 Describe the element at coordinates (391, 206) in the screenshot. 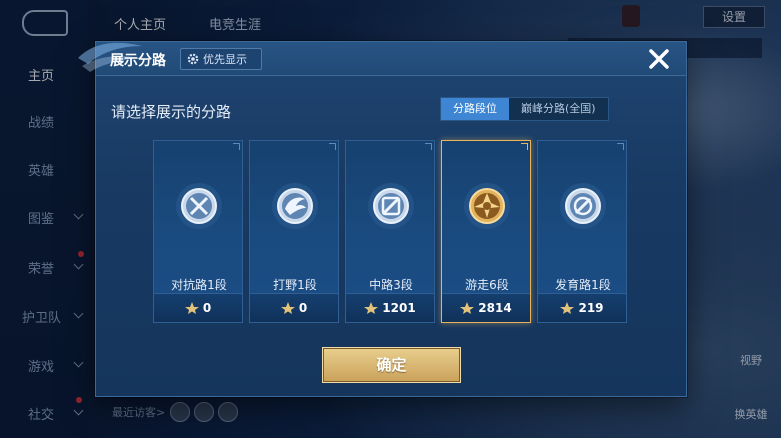

I see `mid-lane-emblem-icon` at that location.